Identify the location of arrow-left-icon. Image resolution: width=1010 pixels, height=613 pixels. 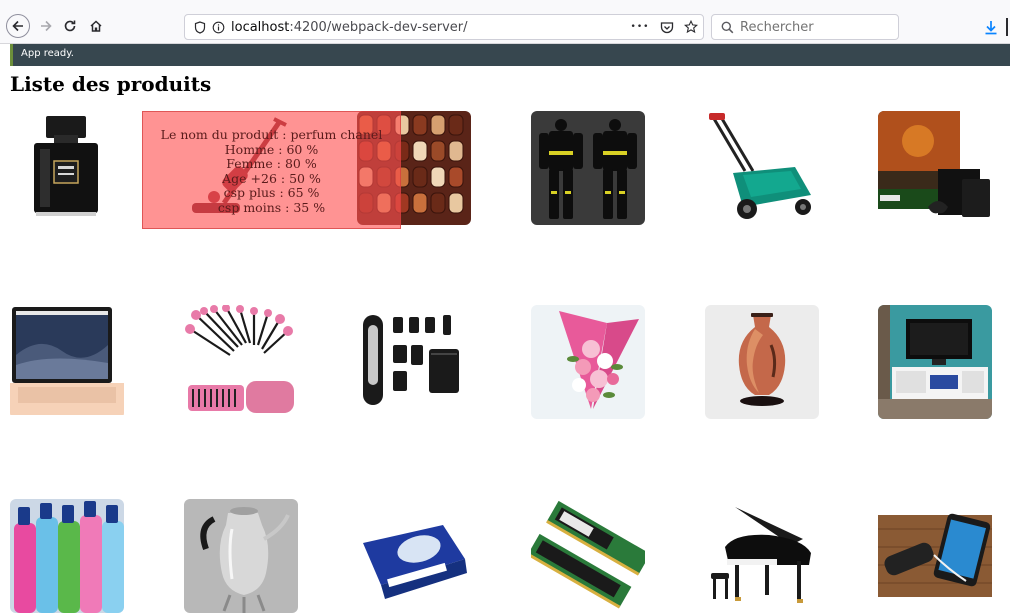
(17, 26).